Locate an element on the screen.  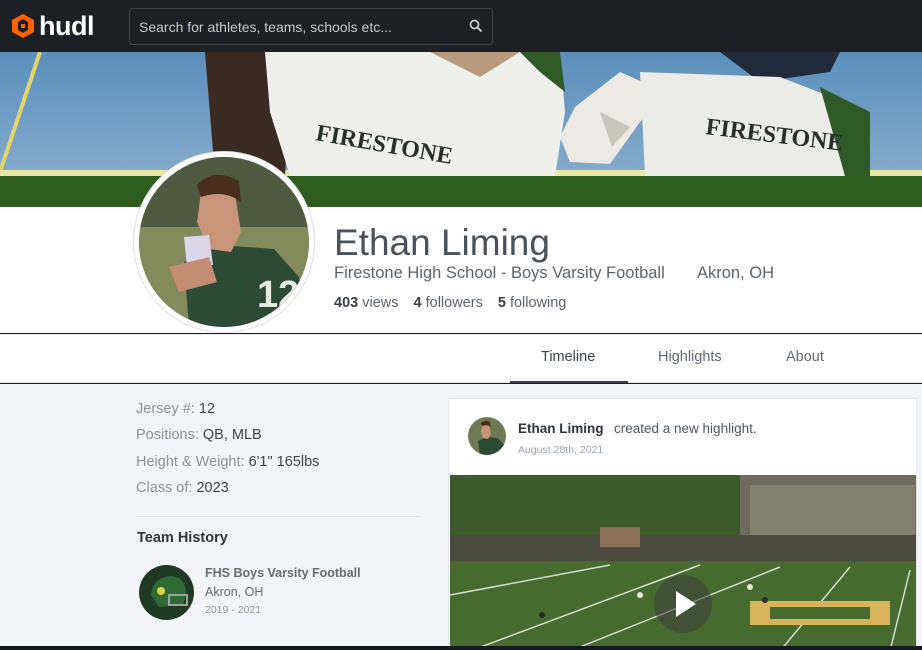
active-tab-indicator is located at coordinates (569, 382).